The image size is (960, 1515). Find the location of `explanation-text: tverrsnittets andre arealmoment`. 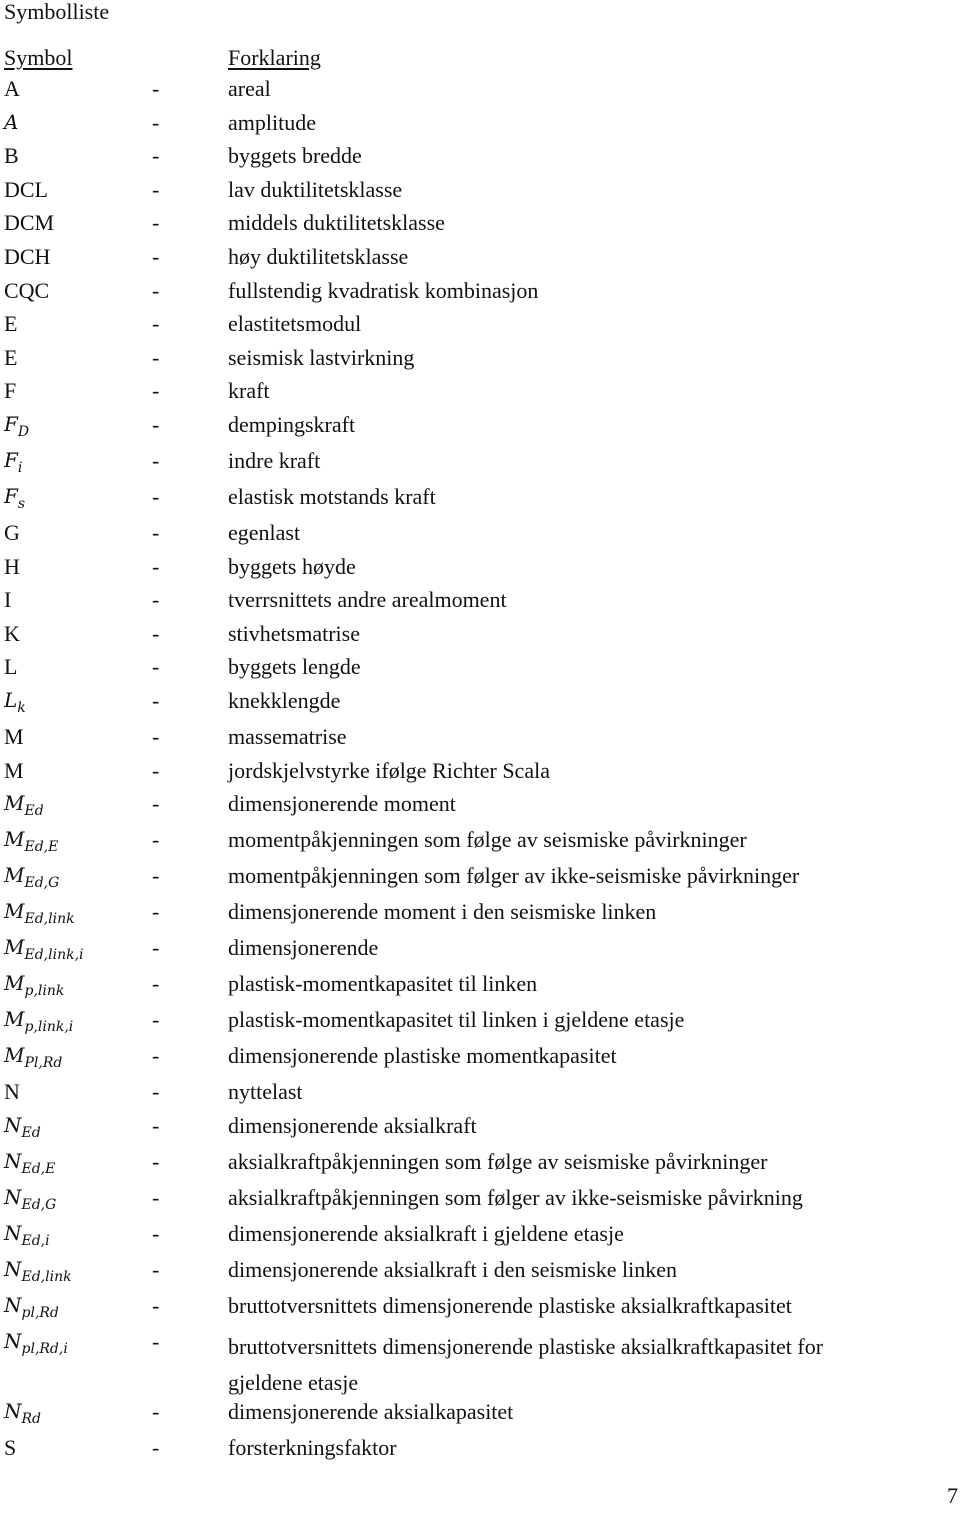

explanation-text: tverrsnittets andre arealmoment is located at coordinates (367, 600).